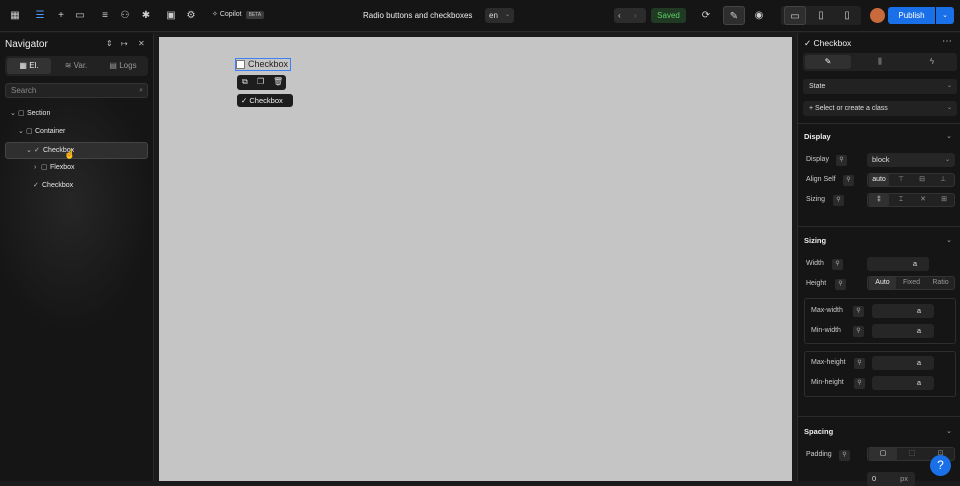  Describe the element at coordinates (903, 311) in the screenshot. I see `max-width-input: a` at that location.